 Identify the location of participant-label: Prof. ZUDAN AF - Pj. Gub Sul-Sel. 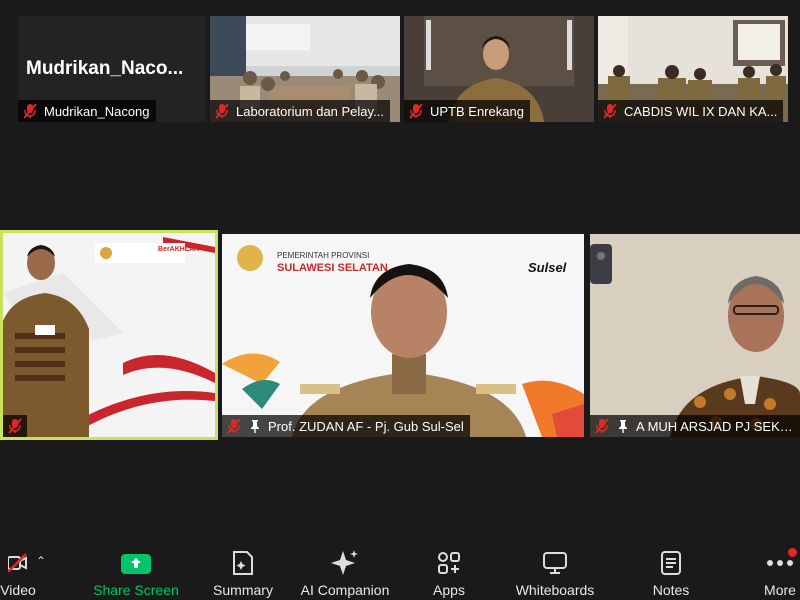
(346, 426).